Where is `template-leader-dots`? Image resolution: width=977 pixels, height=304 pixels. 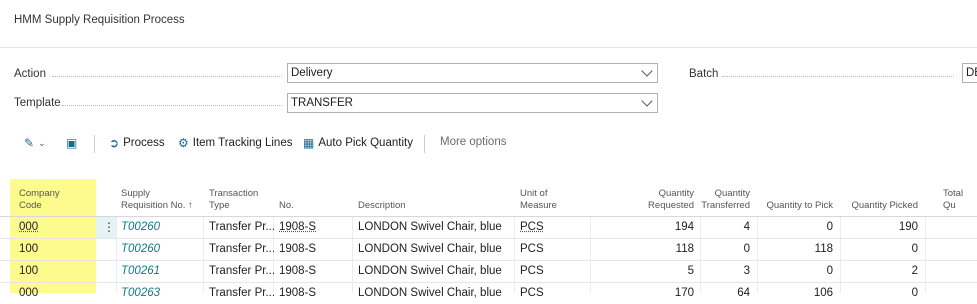 template-leader-dots is located at coordinates (172, 106).